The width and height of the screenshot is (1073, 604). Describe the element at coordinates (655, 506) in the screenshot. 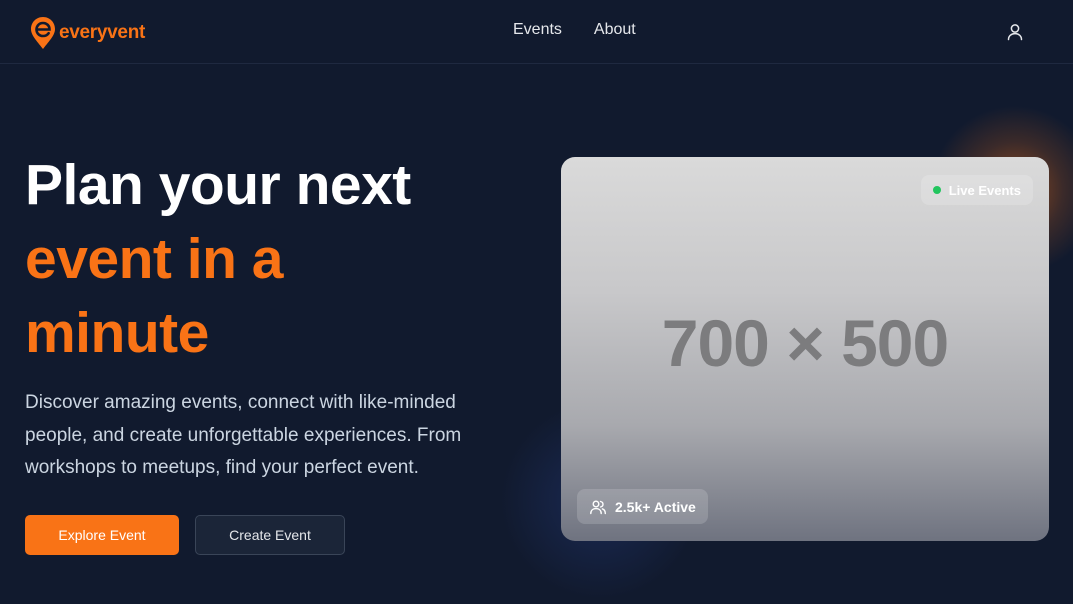

I see `active-users-label: 2.5k+ Active` at that location.